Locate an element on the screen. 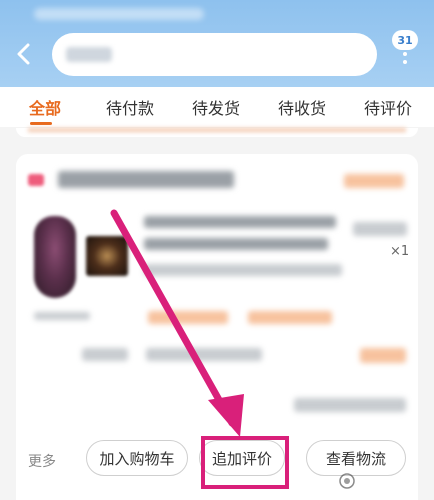 Image resolution: width=434 pixels, height=500 pixels. blurred-summary-label is located at coordinates (105, 354).